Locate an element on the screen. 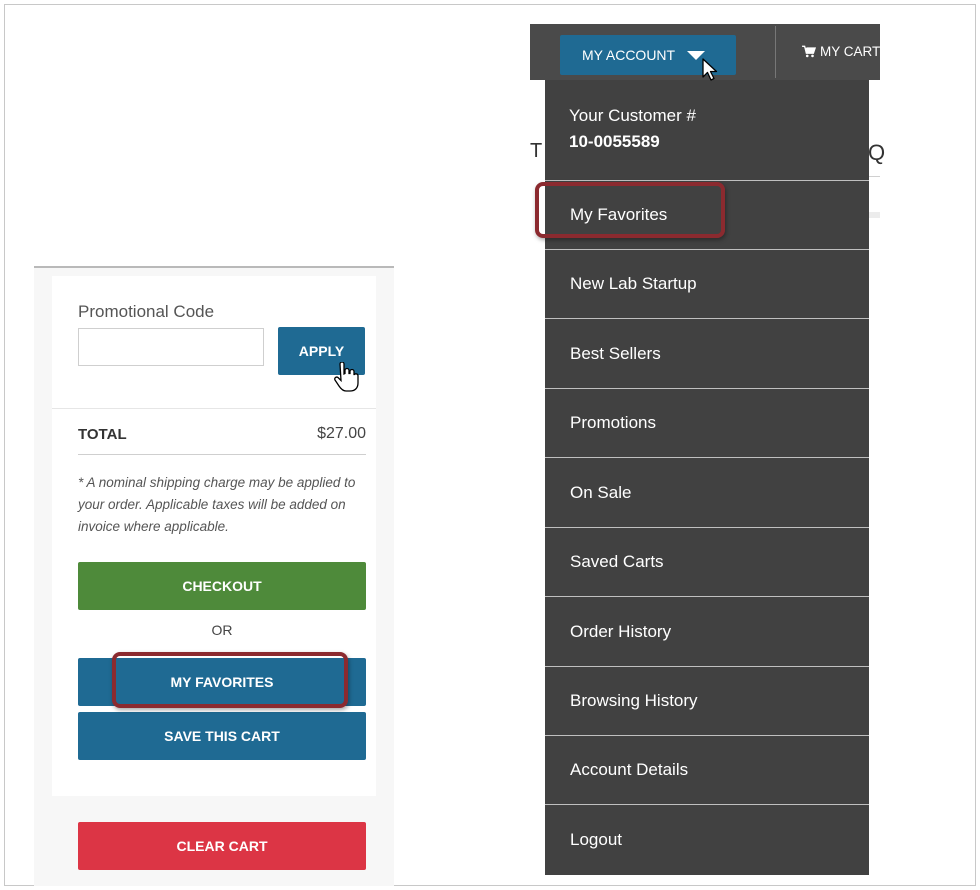 The image size is (980, 890). my-favorites-highlight-box is located at coordinates (230, 680).